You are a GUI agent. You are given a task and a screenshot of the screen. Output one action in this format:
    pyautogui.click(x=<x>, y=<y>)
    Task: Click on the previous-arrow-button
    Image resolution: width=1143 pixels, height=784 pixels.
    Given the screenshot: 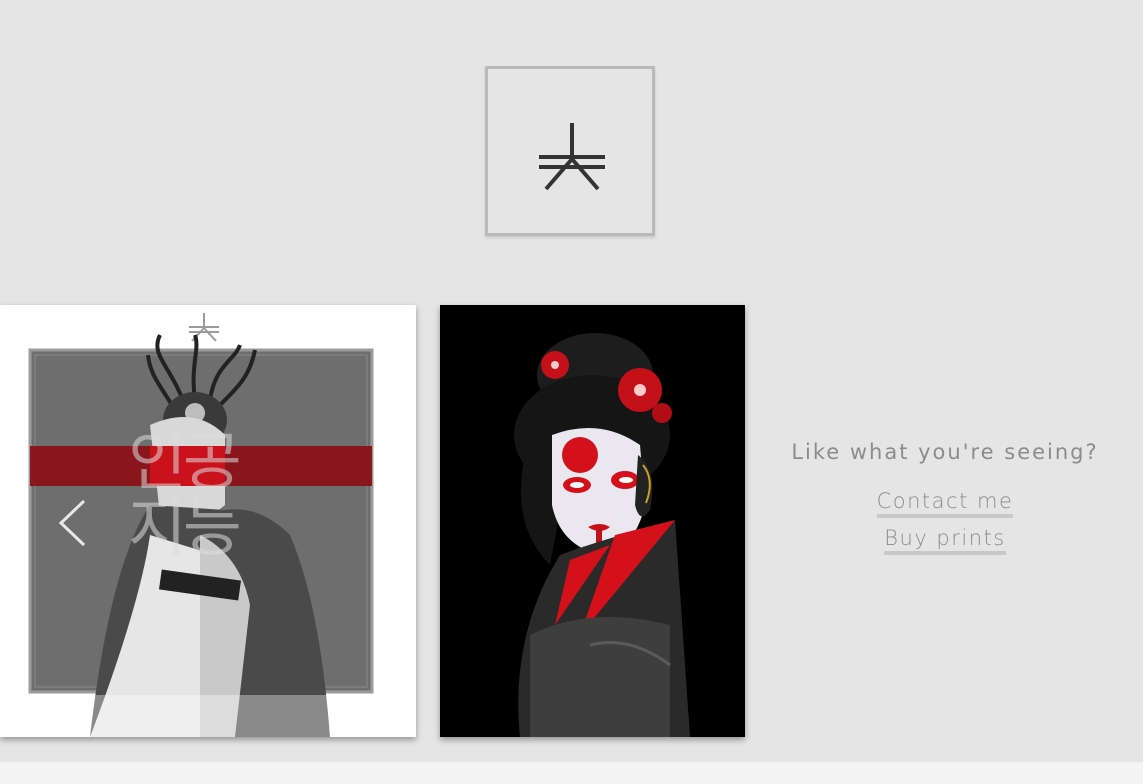 What is the action you would take?
    pyautogui.click(x=73, y=525)
    